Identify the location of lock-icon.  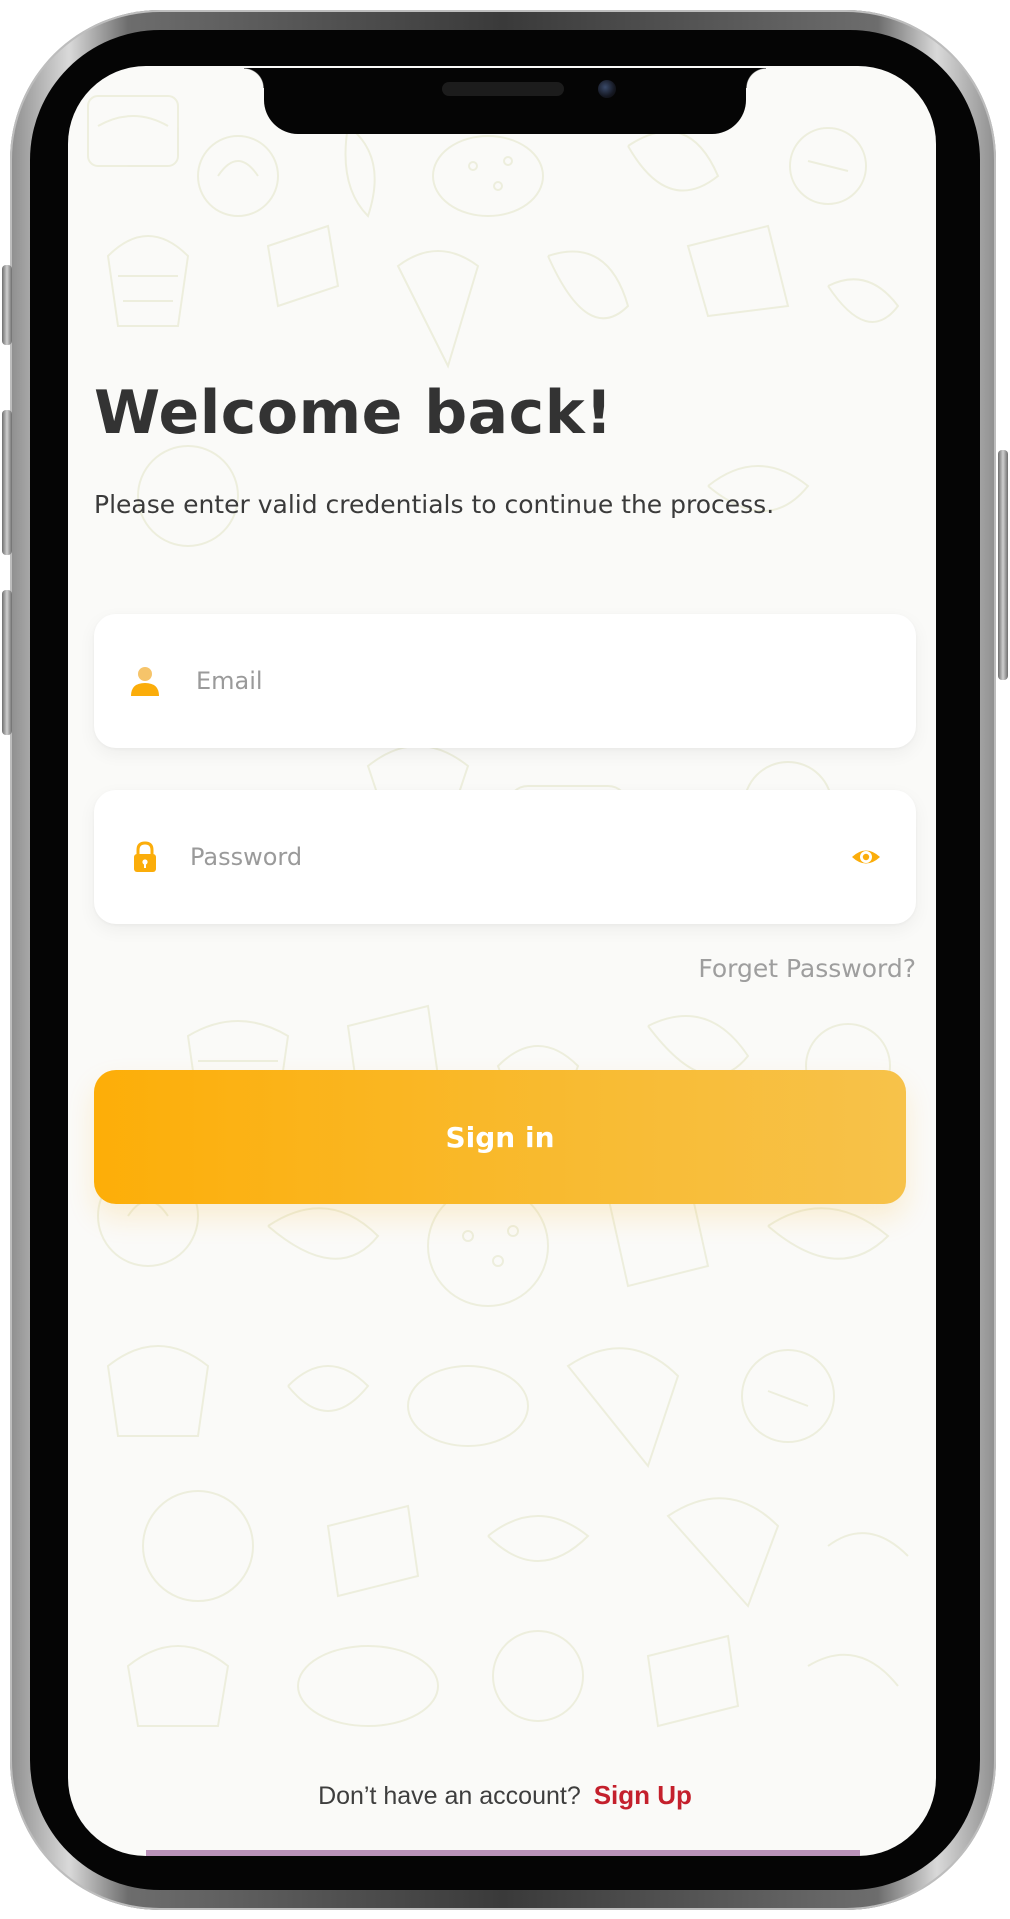
(145, 856).